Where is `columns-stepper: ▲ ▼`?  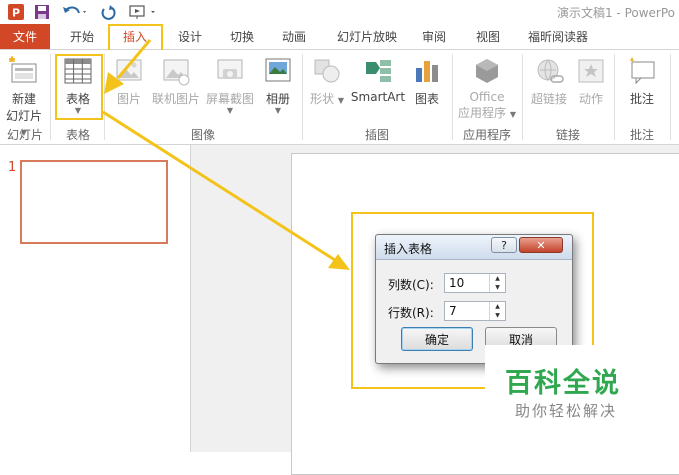
columns-stepper: ▲ ▼ is located at coordinates (475, 283).